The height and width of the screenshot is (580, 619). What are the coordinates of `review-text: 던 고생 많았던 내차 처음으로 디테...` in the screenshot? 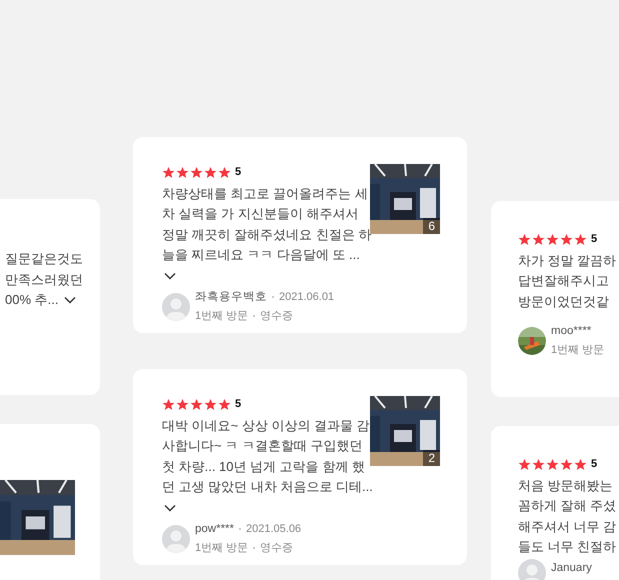 It's located at (267, 487).